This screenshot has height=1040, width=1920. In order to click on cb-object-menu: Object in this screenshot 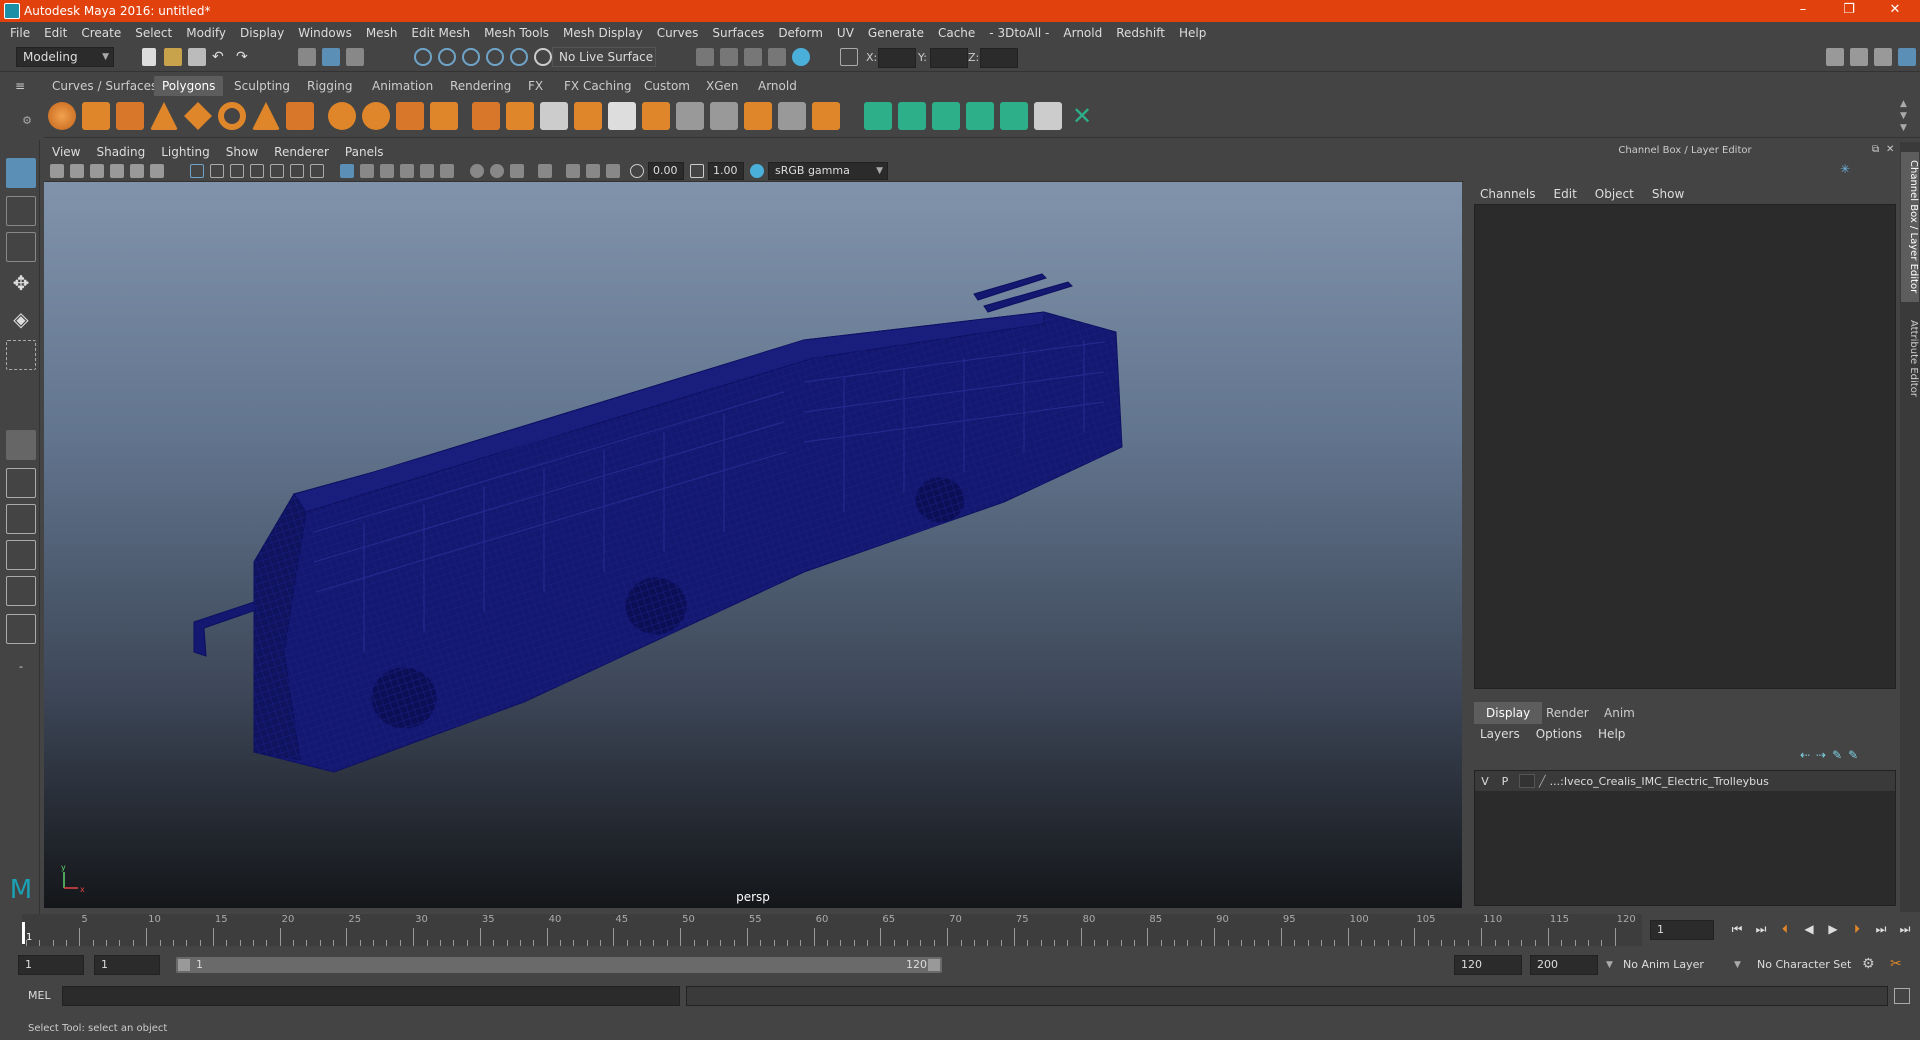, I will do `click(1613, 194)`.